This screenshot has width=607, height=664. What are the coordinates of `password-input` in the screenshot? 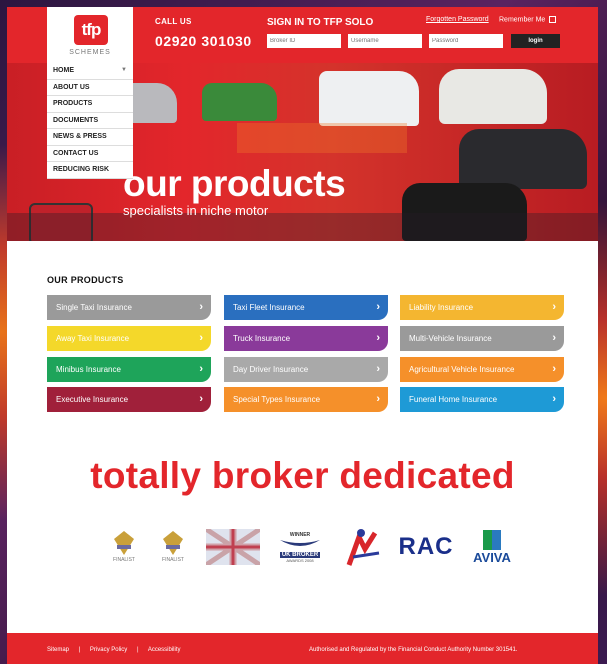 It's located at (466, 41).